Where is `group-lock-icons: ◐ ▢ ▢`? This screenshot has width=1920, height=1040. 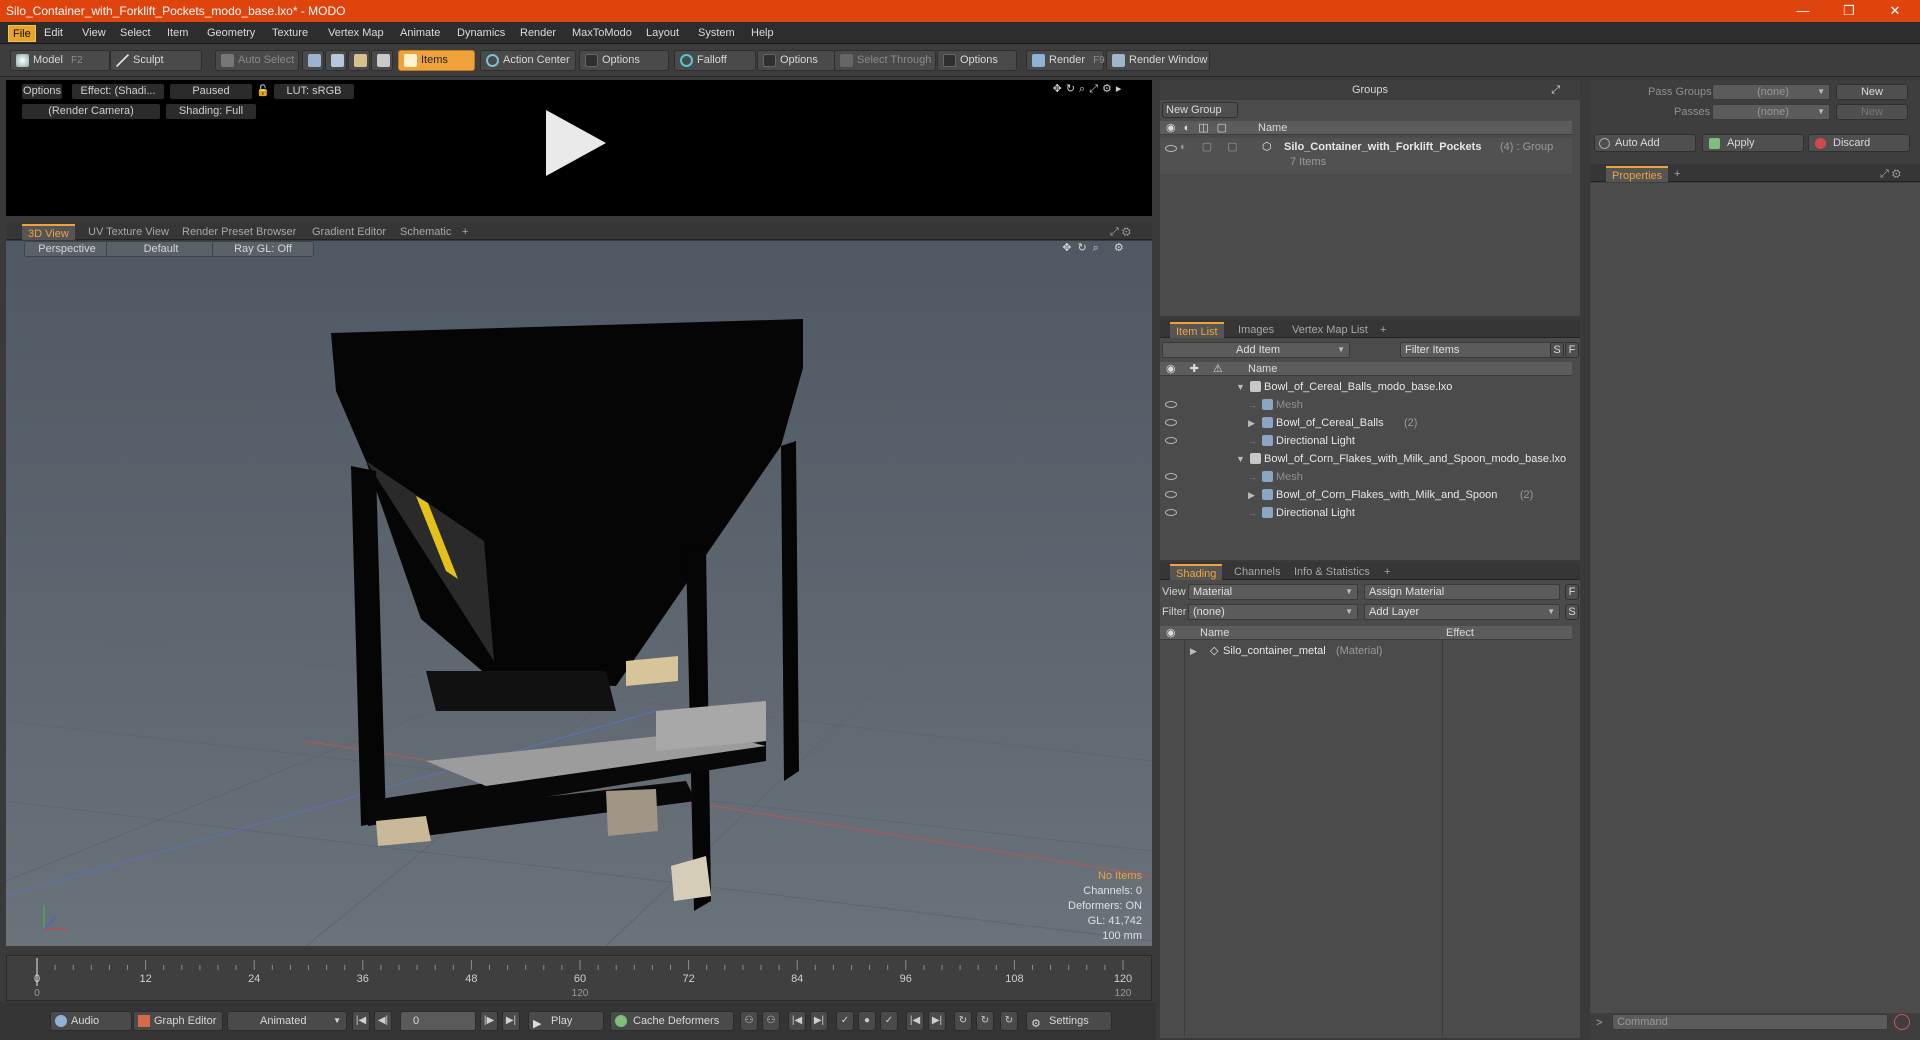
group-lock-icons: ◐ ▢ ▢ is located at coordinates (1212, 147).